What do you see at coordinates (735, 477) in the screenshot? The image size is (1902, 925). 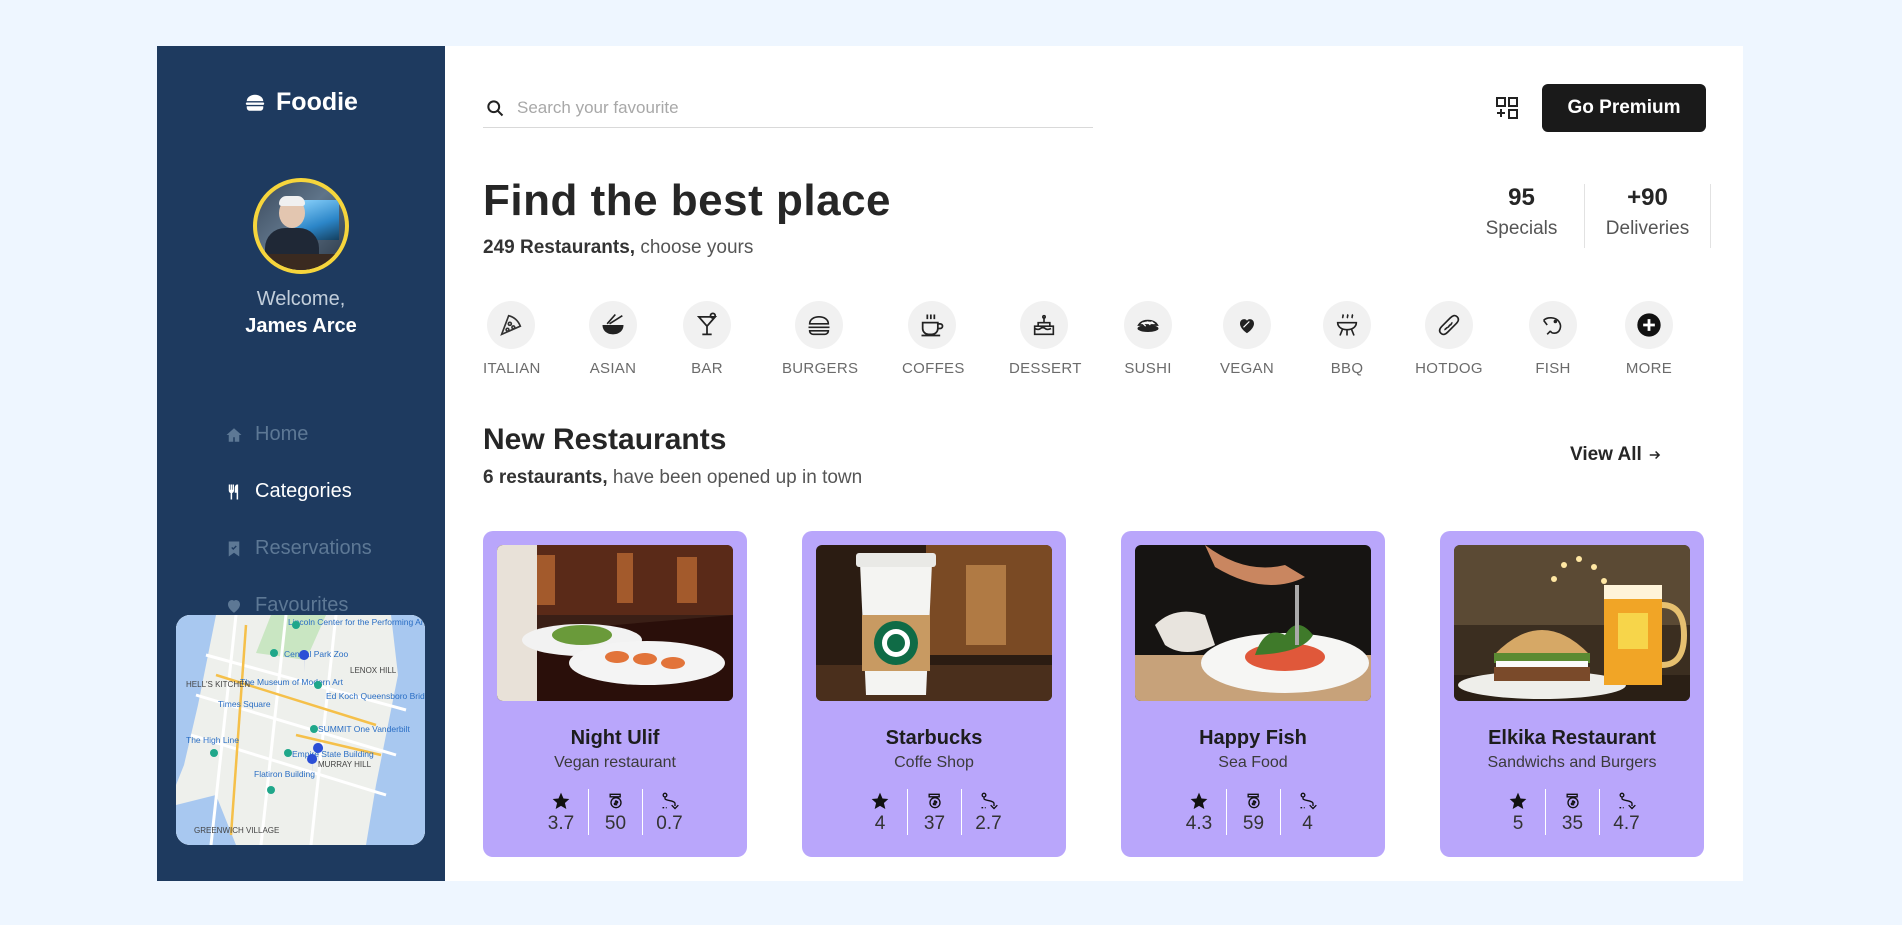 I see `section-count-rest: have been opened up in town` at bounding box center [735, 477].